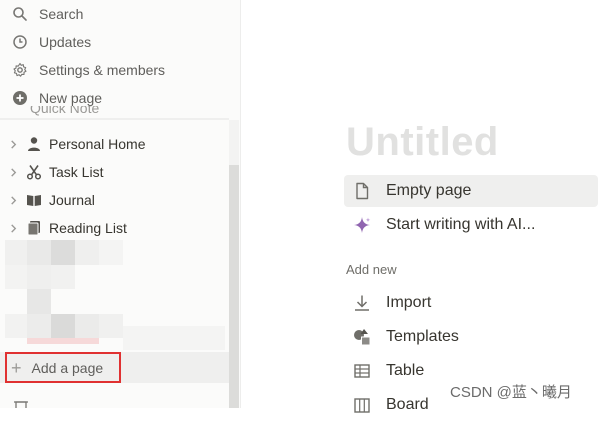  I want to click on page-title: Untitled, so click(422, 142).